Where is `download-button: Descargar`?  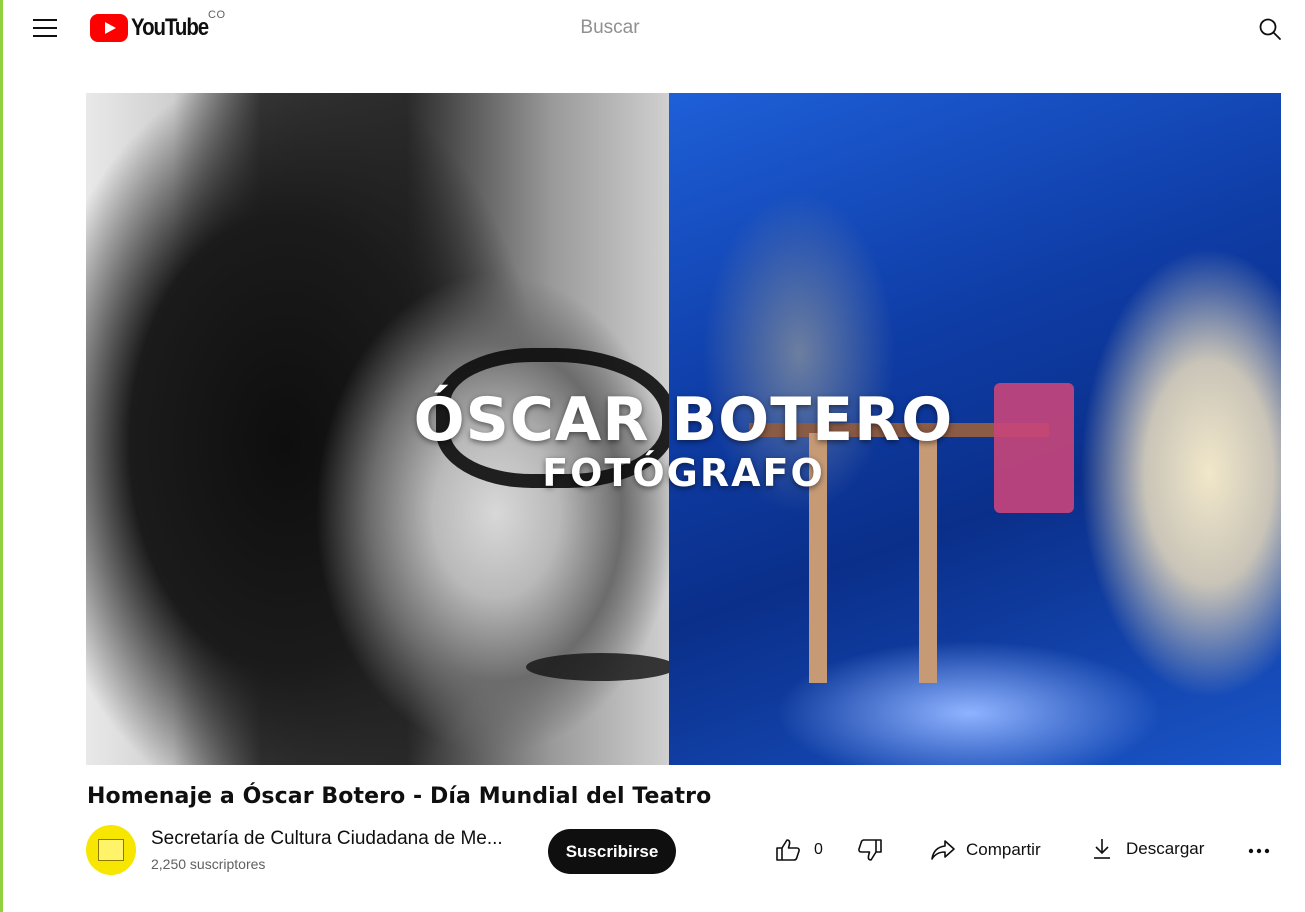
download-button: Descargar is located at coordinates (1148, 849).